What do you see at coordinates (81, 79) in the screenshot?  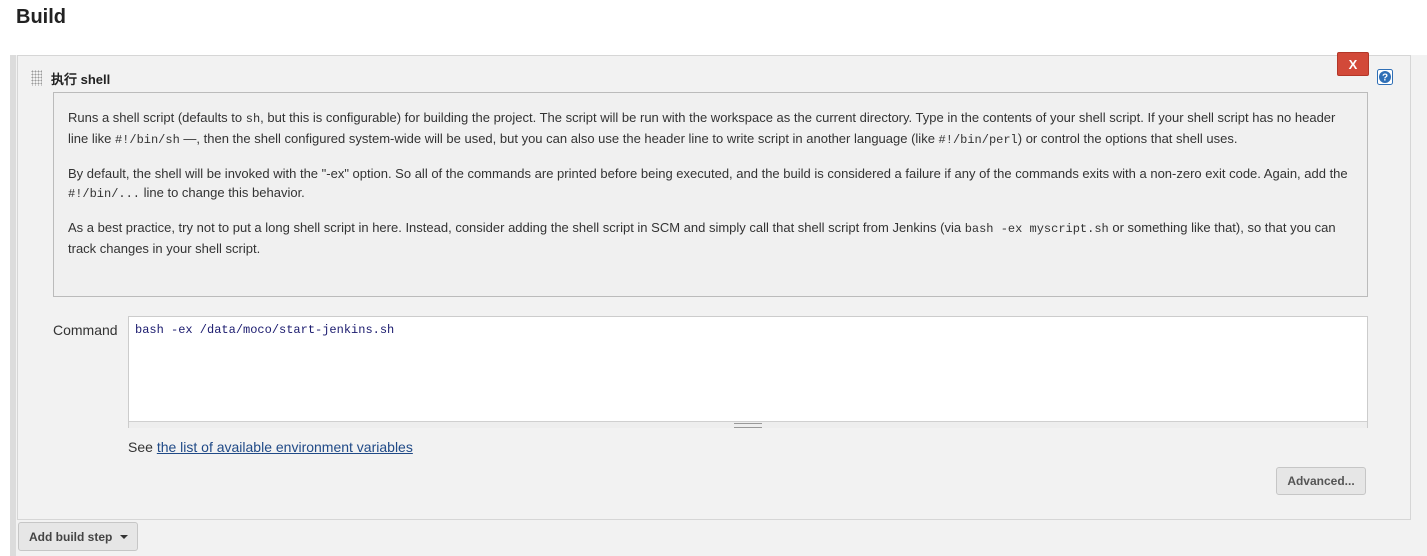 I see `step-title: 执行 shell` at bounding box center [81, 79].